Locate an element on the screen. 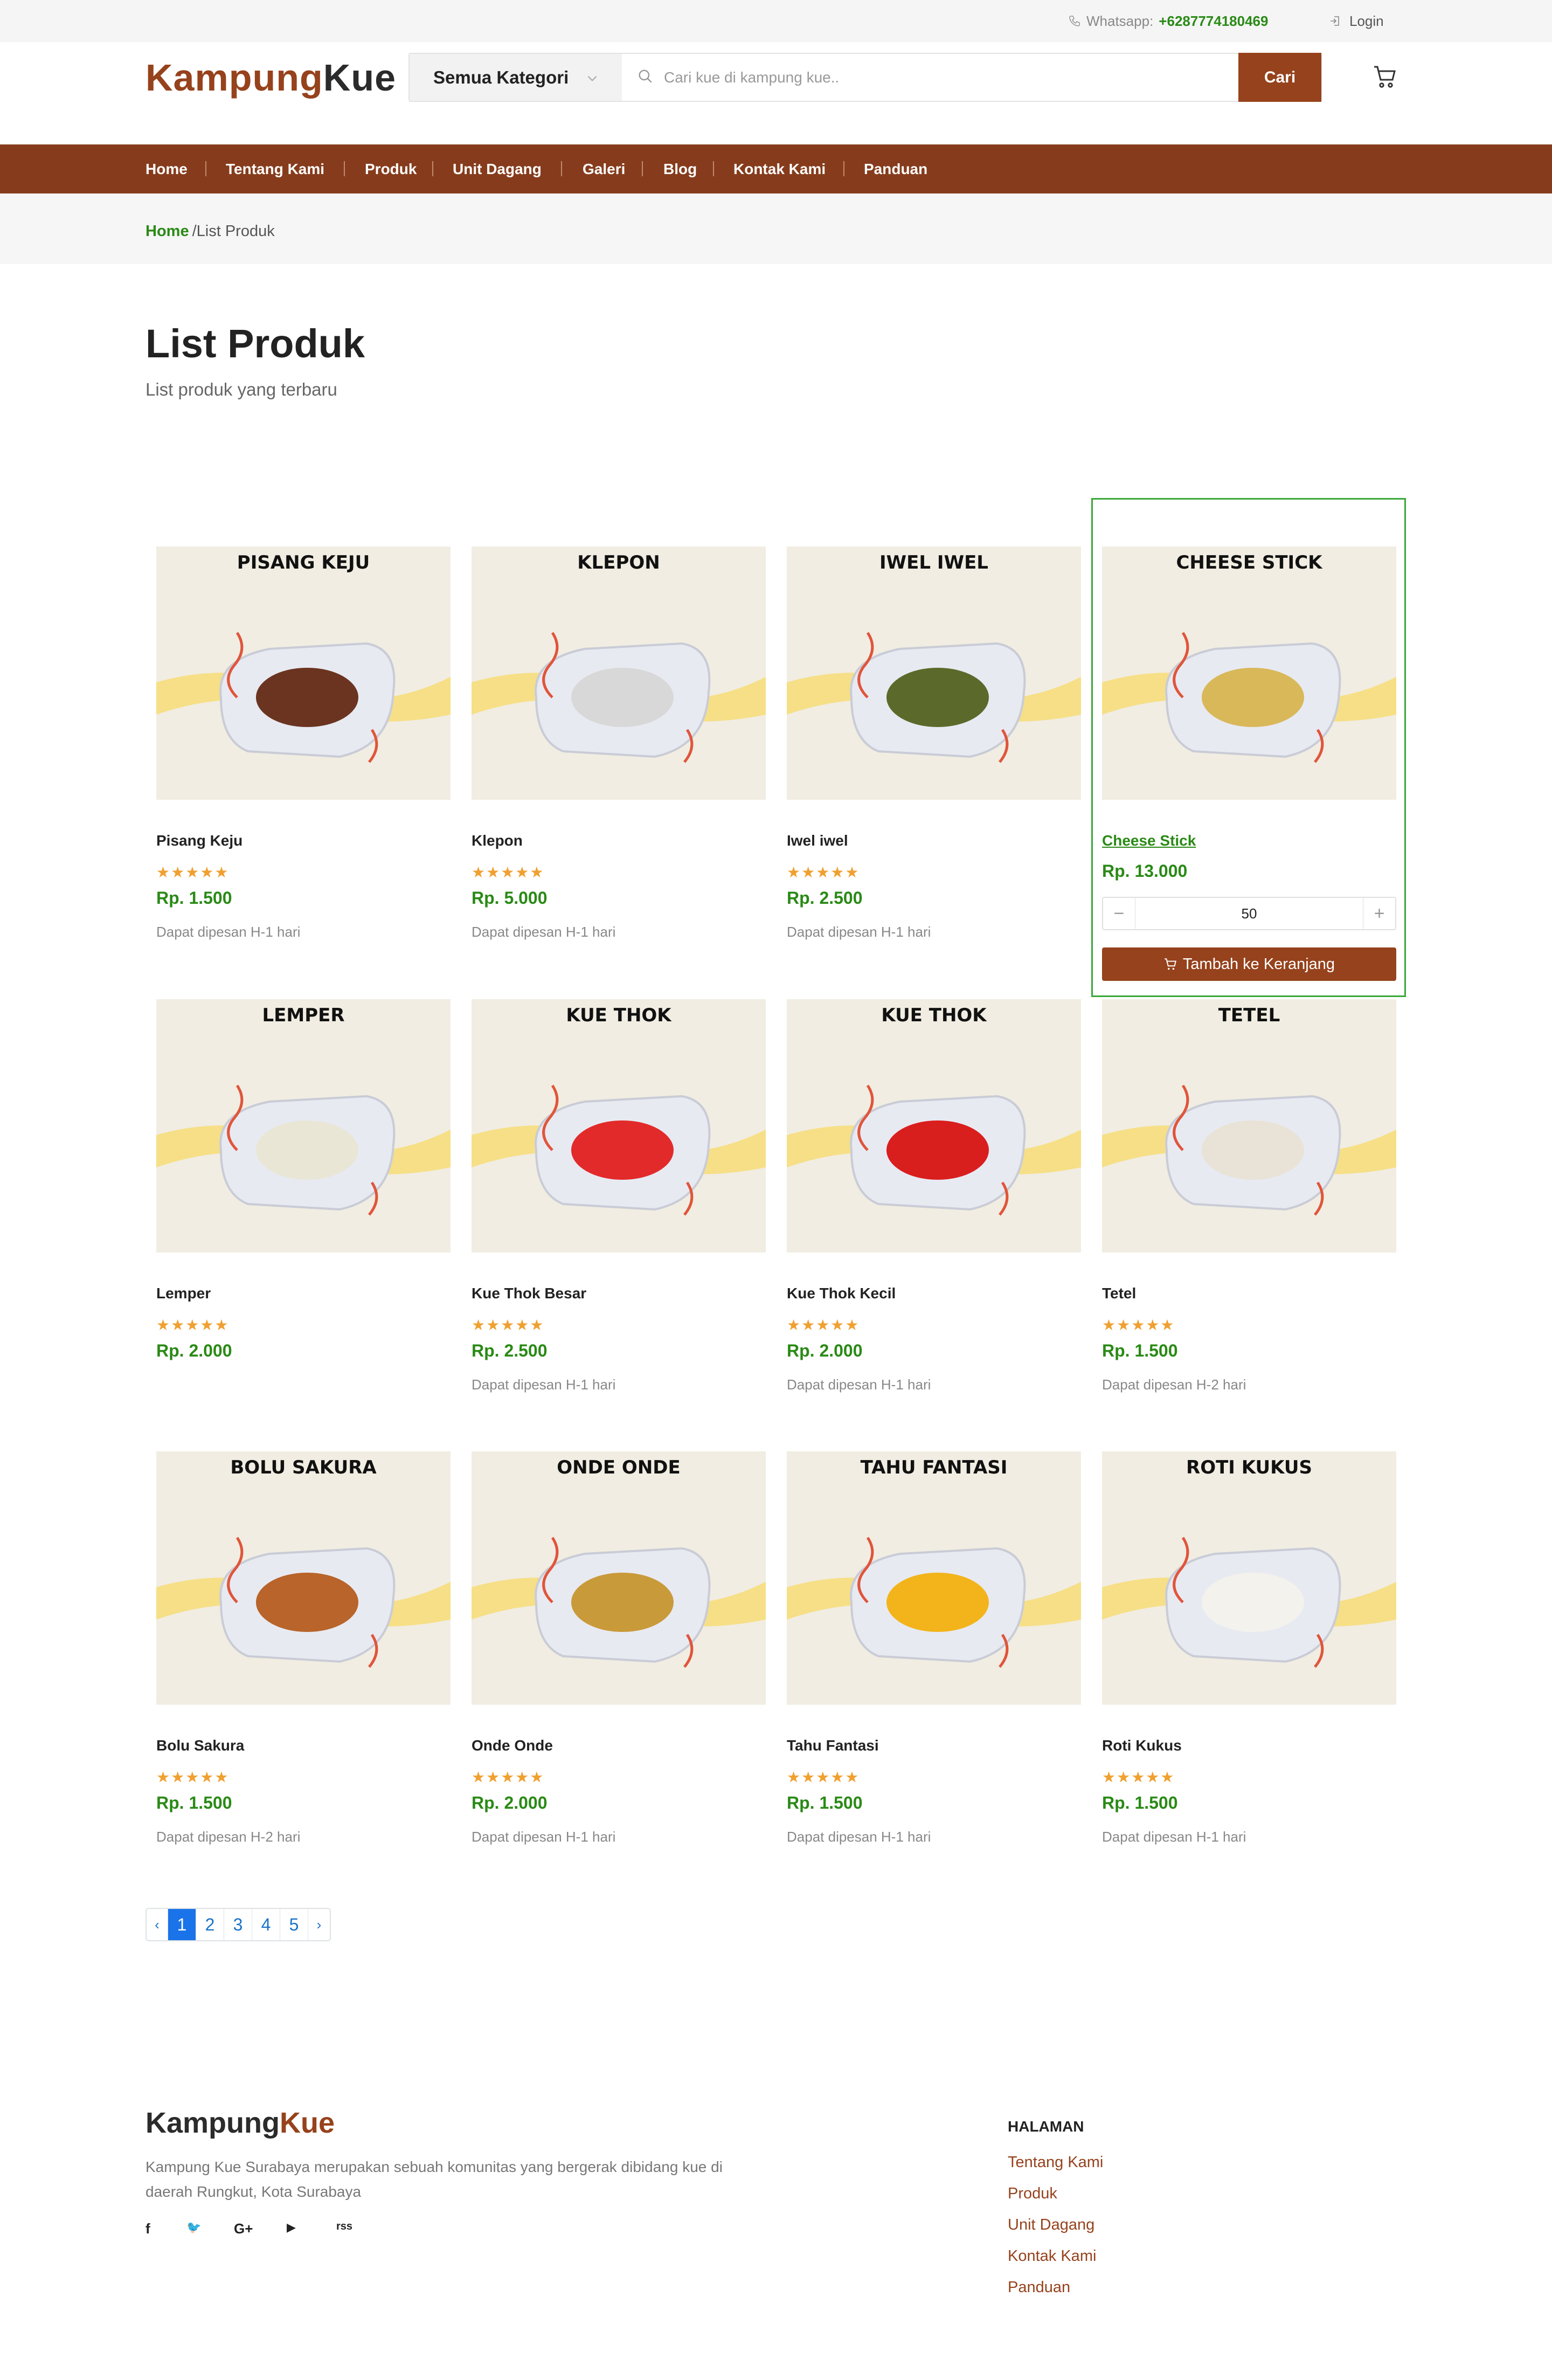 This screenshot has height=2380, width=1552. breadcrumb-home: Home is located at coordinates (167, 232).